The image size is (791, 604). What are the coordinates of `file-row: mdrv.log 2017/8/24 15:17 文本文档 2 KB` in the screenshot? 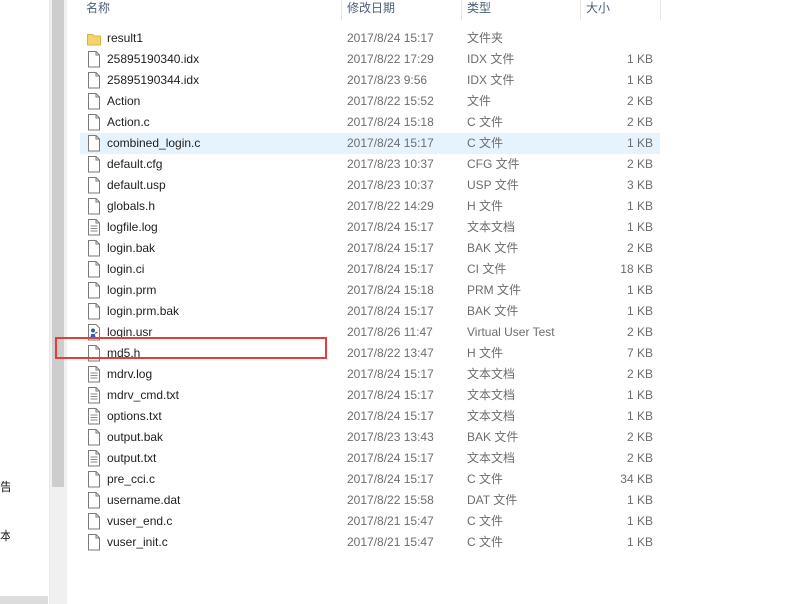 It's located at (370, 374).